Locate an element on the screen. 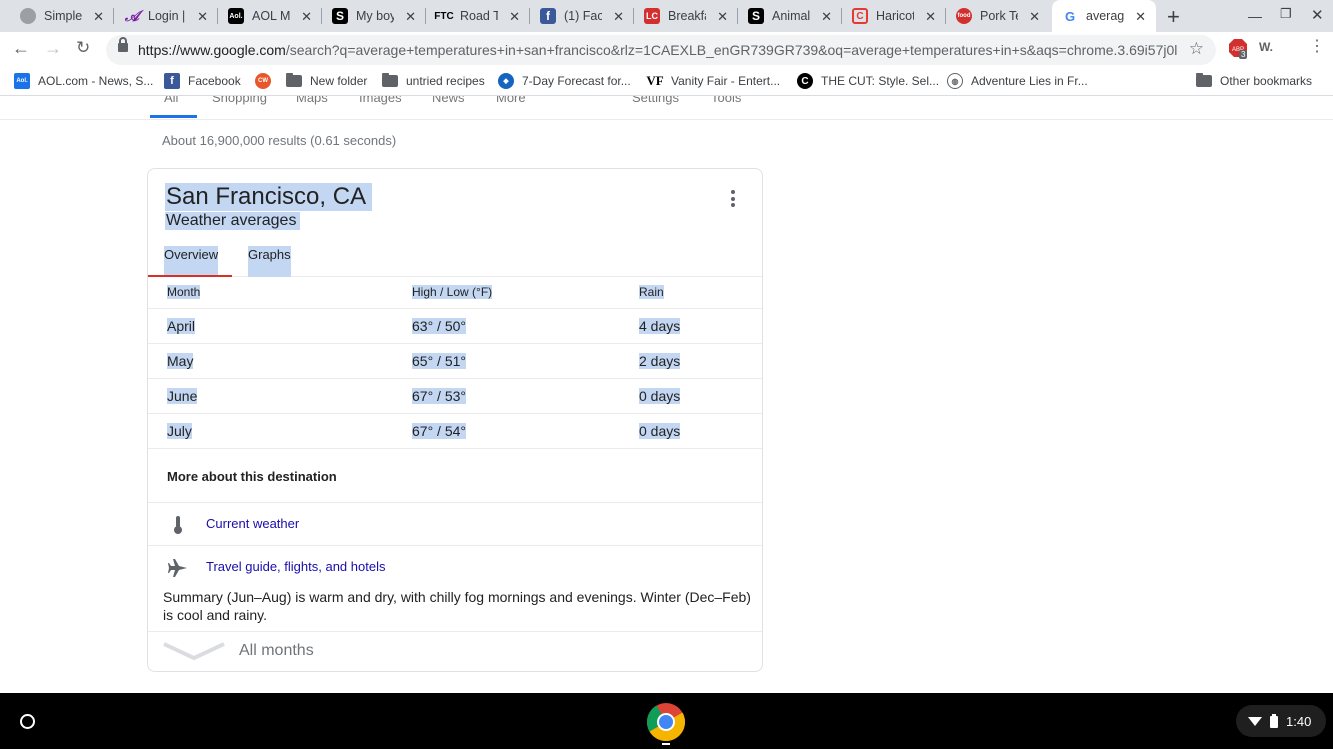 The width and height of the screenshot is (1333, 749). highlow-cell: 67° / 53° is located at coordinates (439, 396).